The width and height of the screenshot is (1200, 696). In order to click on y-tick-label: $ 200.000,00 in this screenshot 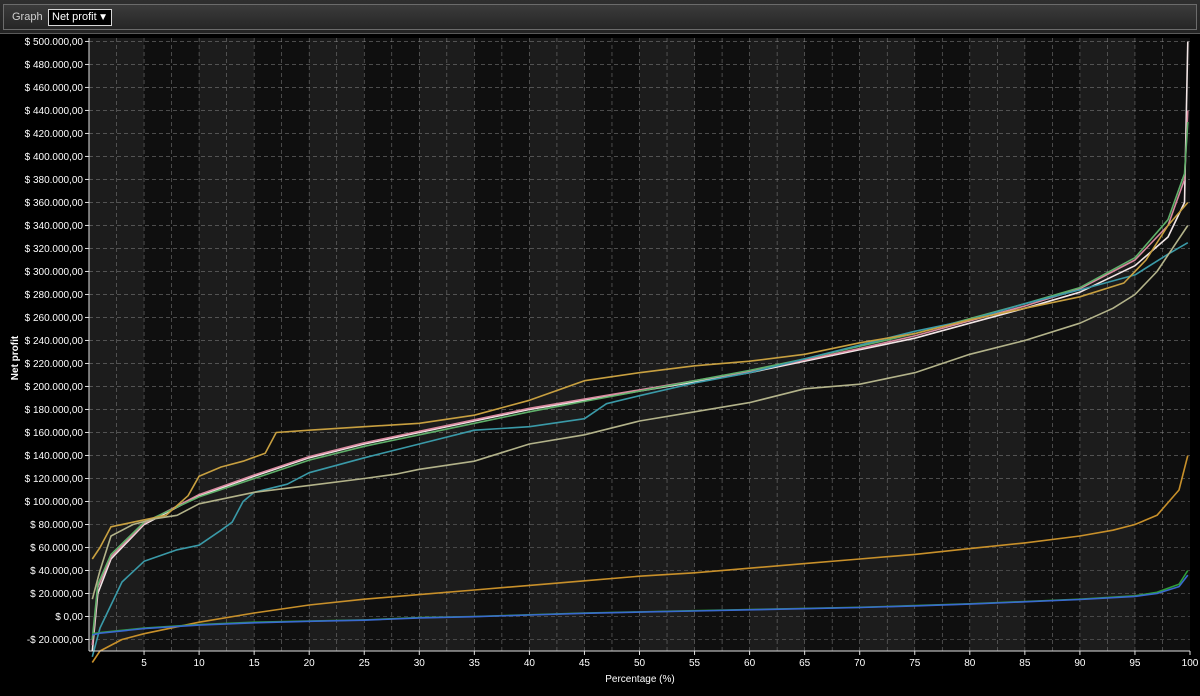, I will do `click(54, 387)`.